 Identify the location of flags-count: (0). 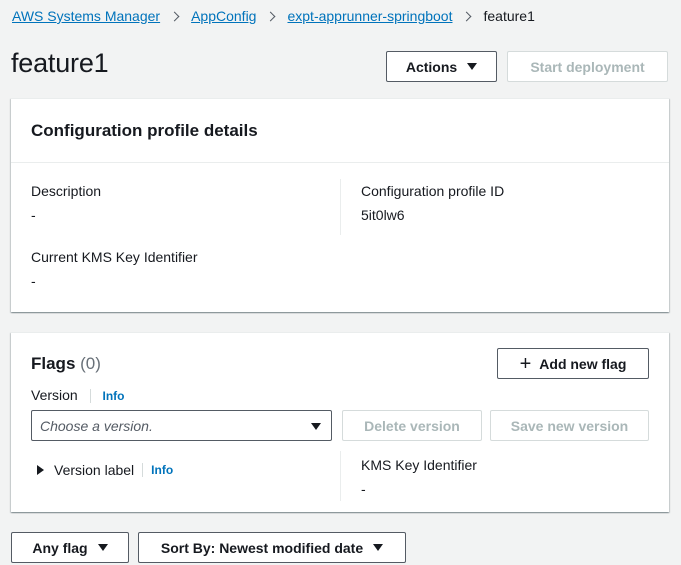
(90, 363).